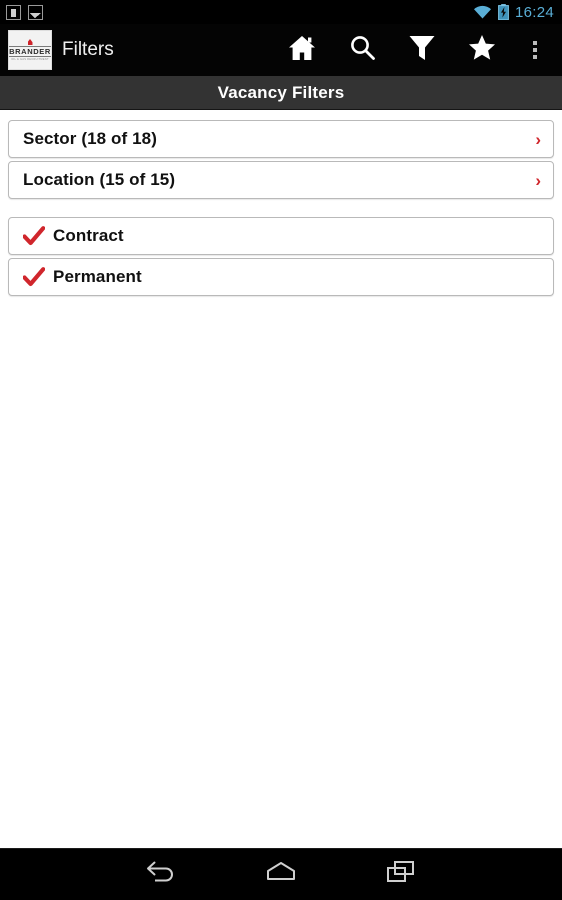  I want to click on filter-row-contract: Contract, so click(281, 236).